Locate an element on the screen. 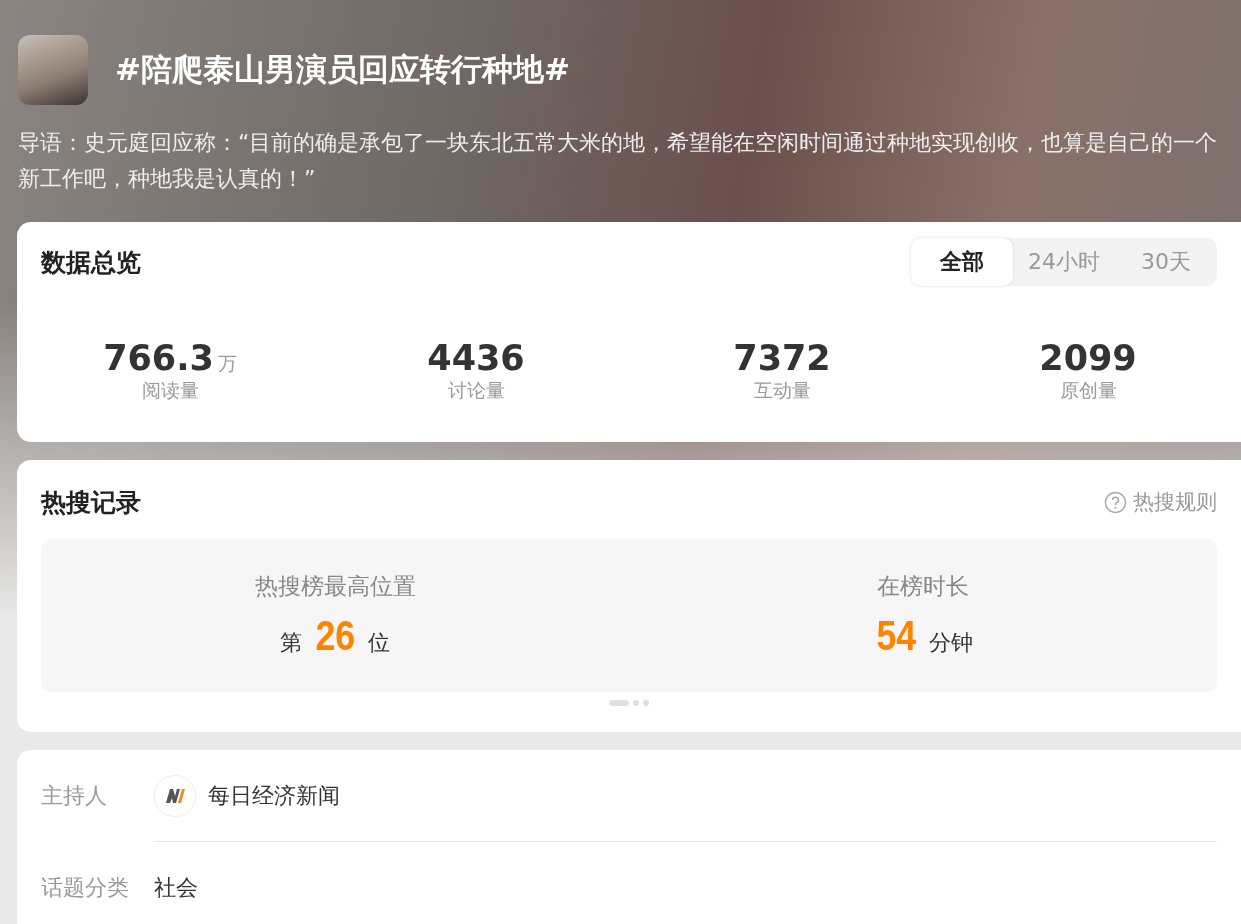  time-range-tab: 30天 is located at coordinates (1166, 262).